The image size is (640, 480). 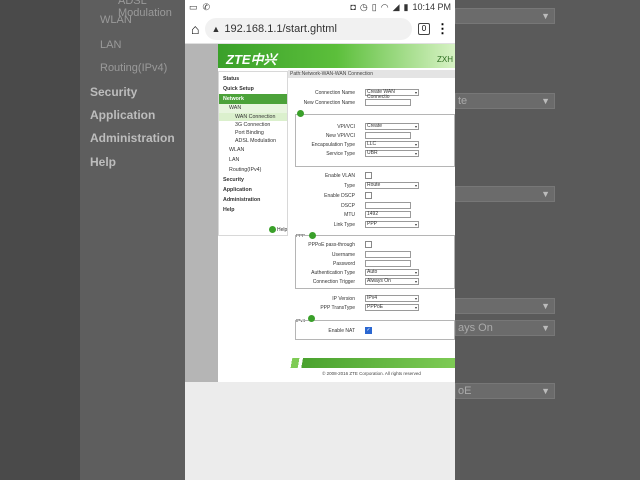 I want to click on url-text: 192.168.1.1/start.ghtml, so click(x=280, y=29).